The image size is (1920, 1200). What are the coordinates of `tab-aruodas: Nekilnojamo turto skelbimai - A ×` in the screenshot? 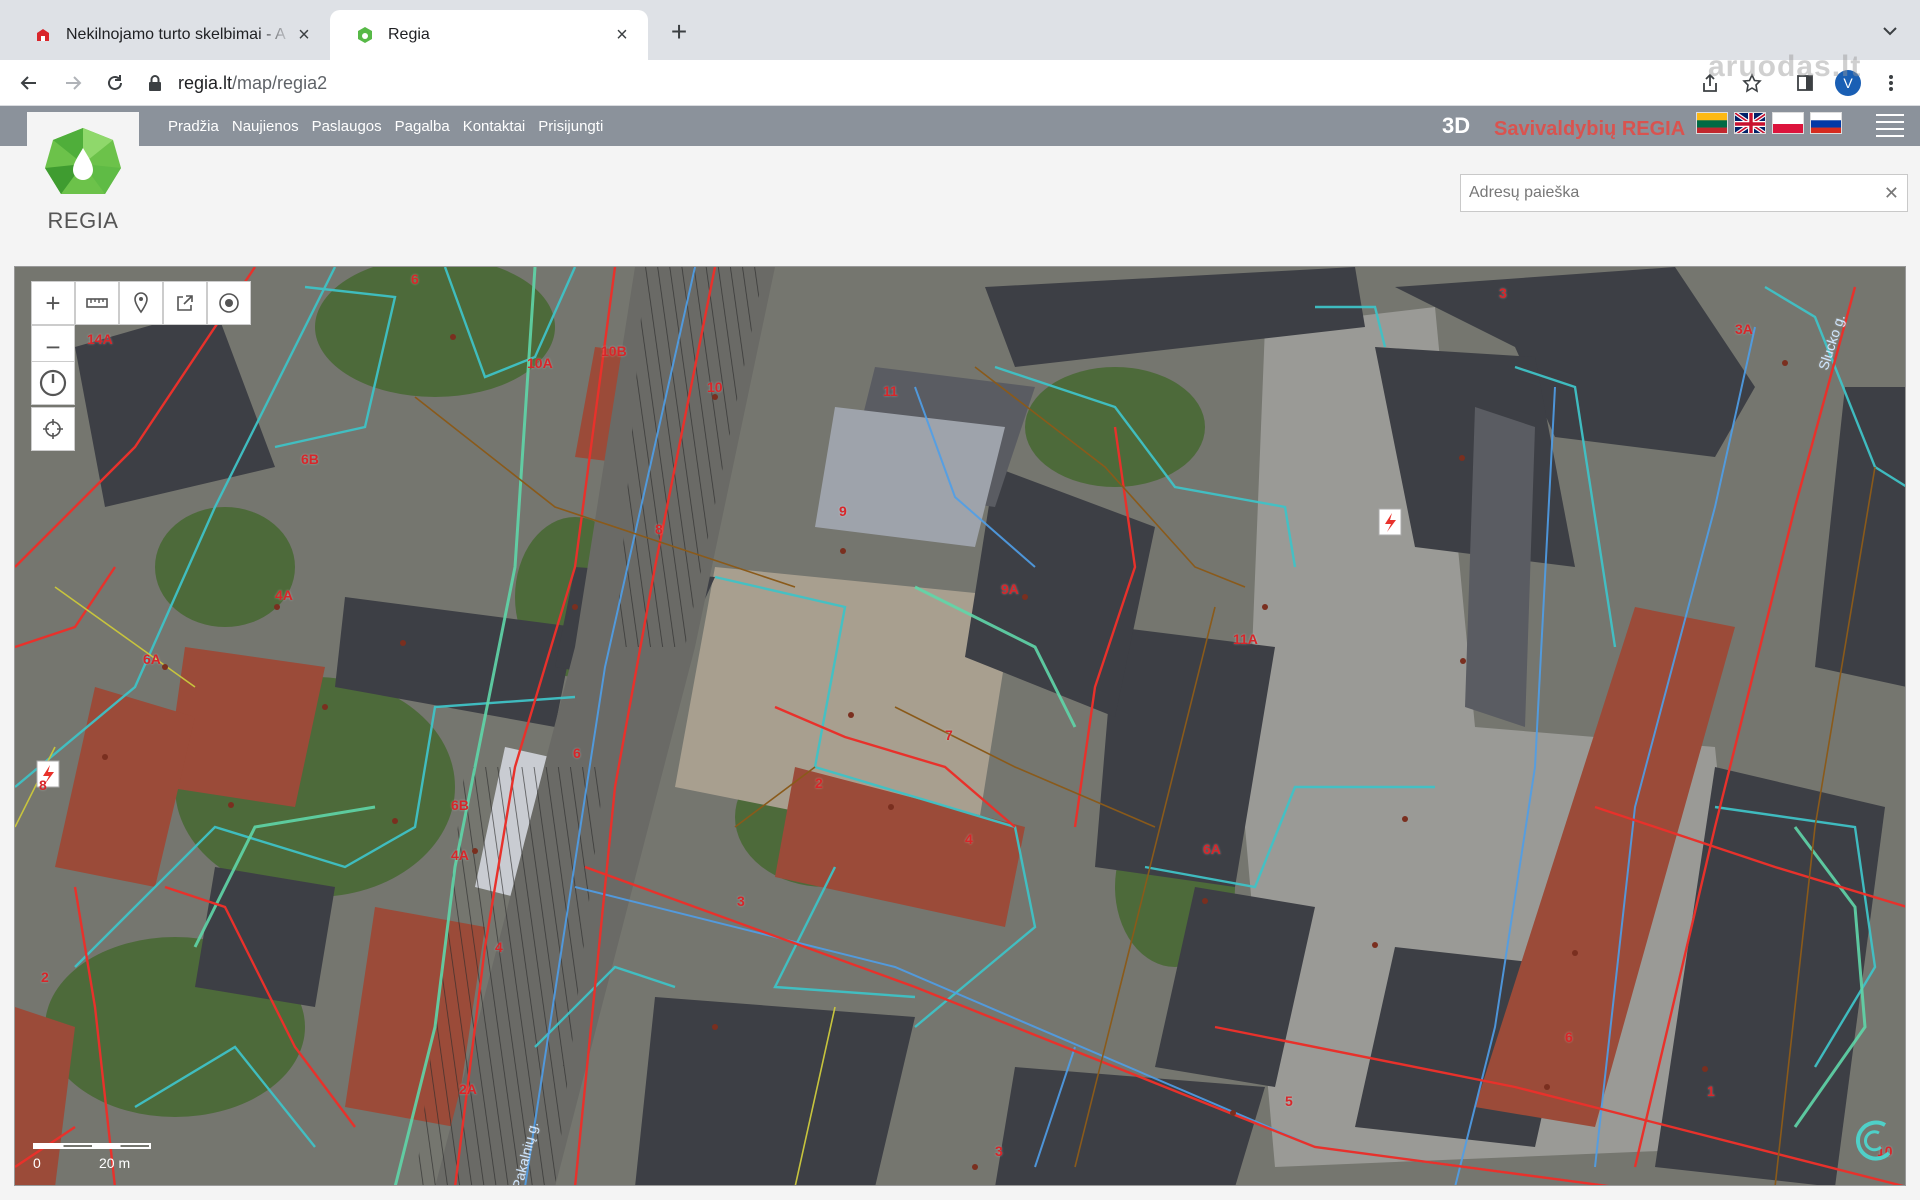 It's located at (169, 35).